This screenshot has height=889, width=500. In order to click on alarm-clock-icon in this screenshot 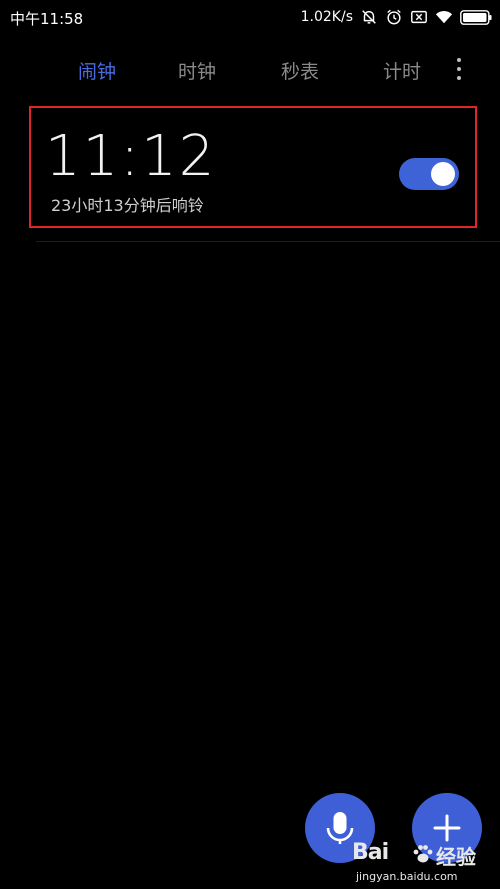, I will do `click(394, 17)`.